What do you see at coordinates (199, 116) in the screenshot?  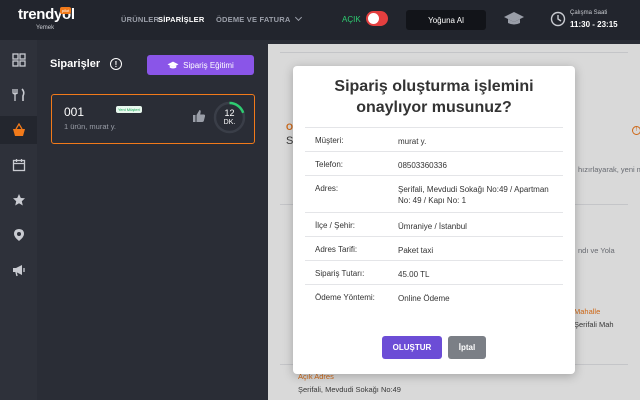 I see `thumbs-up-icon` at bounding box center [199, 116].